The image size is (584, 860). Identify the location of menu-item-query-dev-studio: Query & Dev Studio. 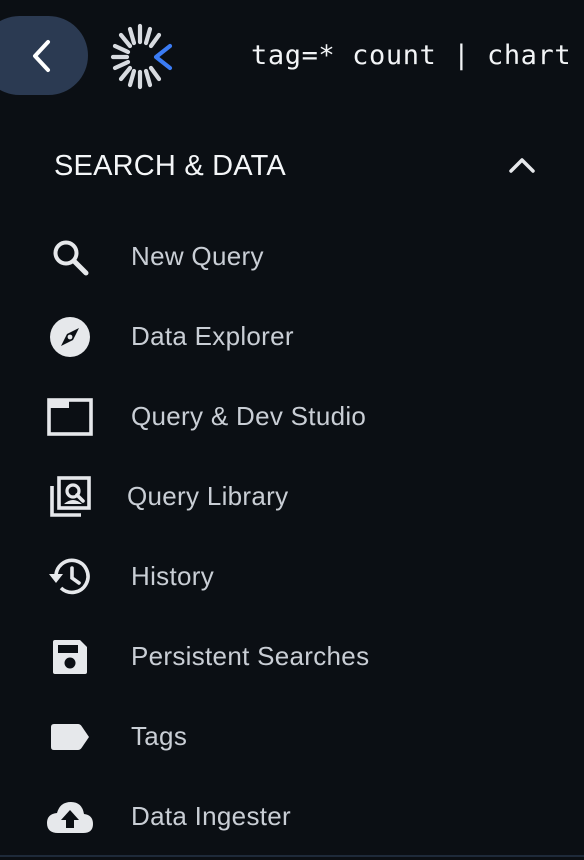
(292, 417).